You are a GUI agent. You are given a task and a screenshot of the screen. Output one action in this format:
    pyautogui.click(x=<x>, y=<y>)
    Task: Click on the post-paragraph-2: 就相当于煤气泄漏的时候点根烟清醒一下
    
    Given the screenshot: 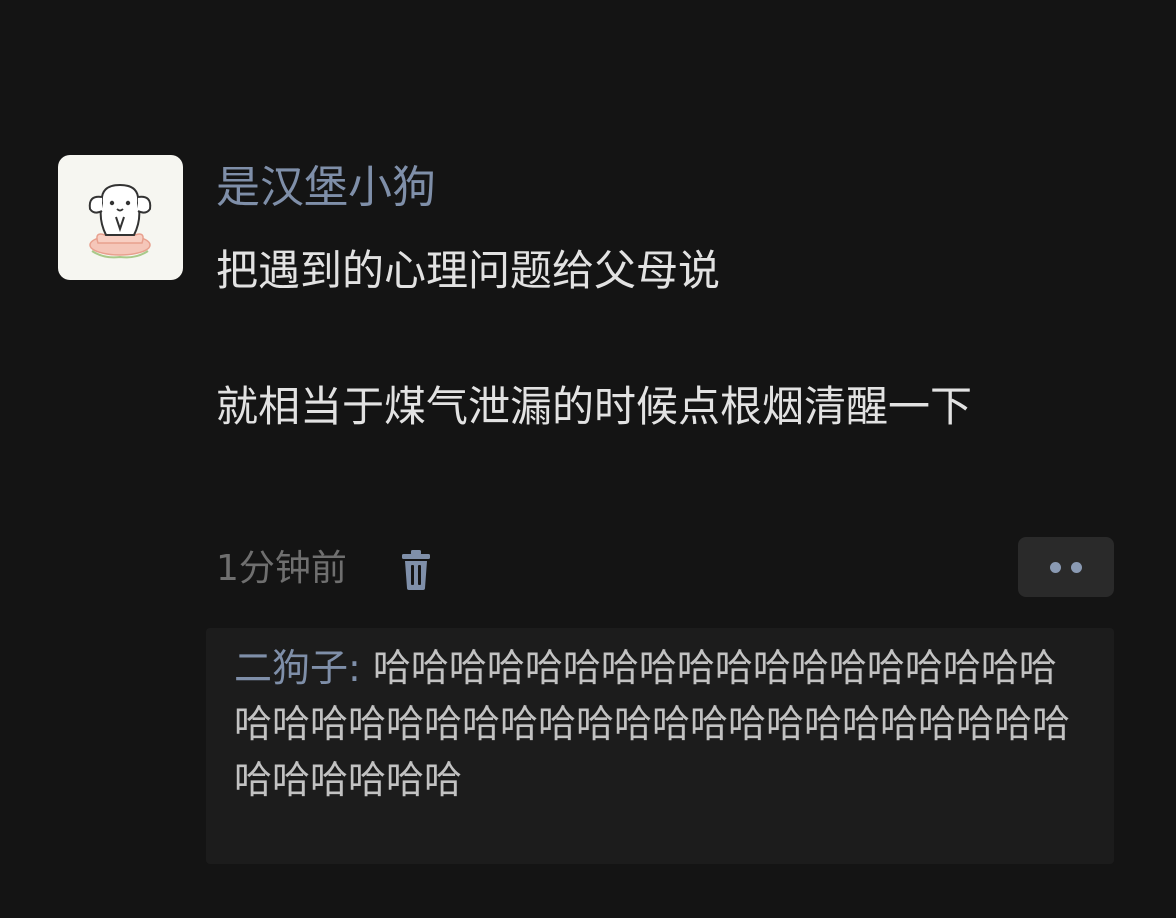 What is the action you would take?
    pyautogui.click(x=594, y=406)
    